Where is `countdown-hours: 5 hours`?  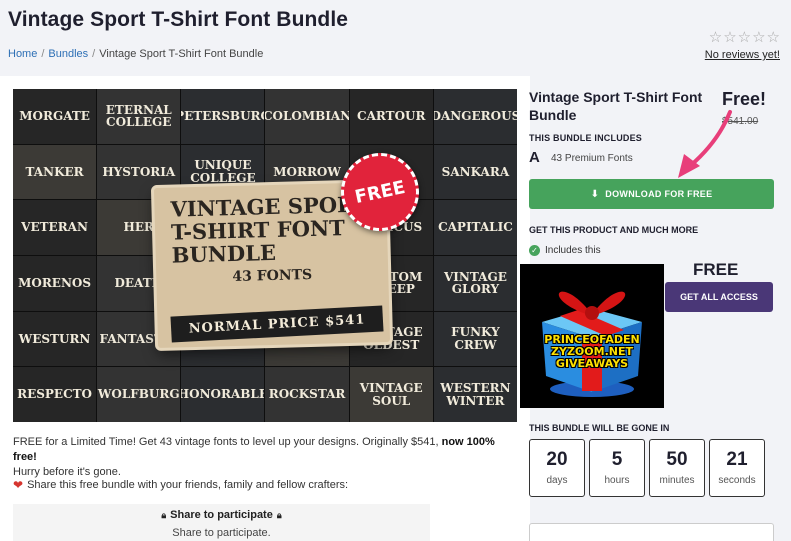 countdown-hours: 5 hours is located at coordinates (617, 468).